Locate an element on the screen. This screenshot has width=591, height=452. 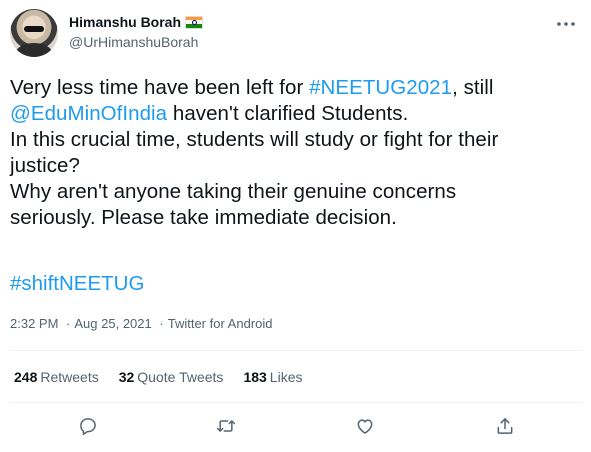
name-row: Himanshu Borah is located at coordinates (136, 22).